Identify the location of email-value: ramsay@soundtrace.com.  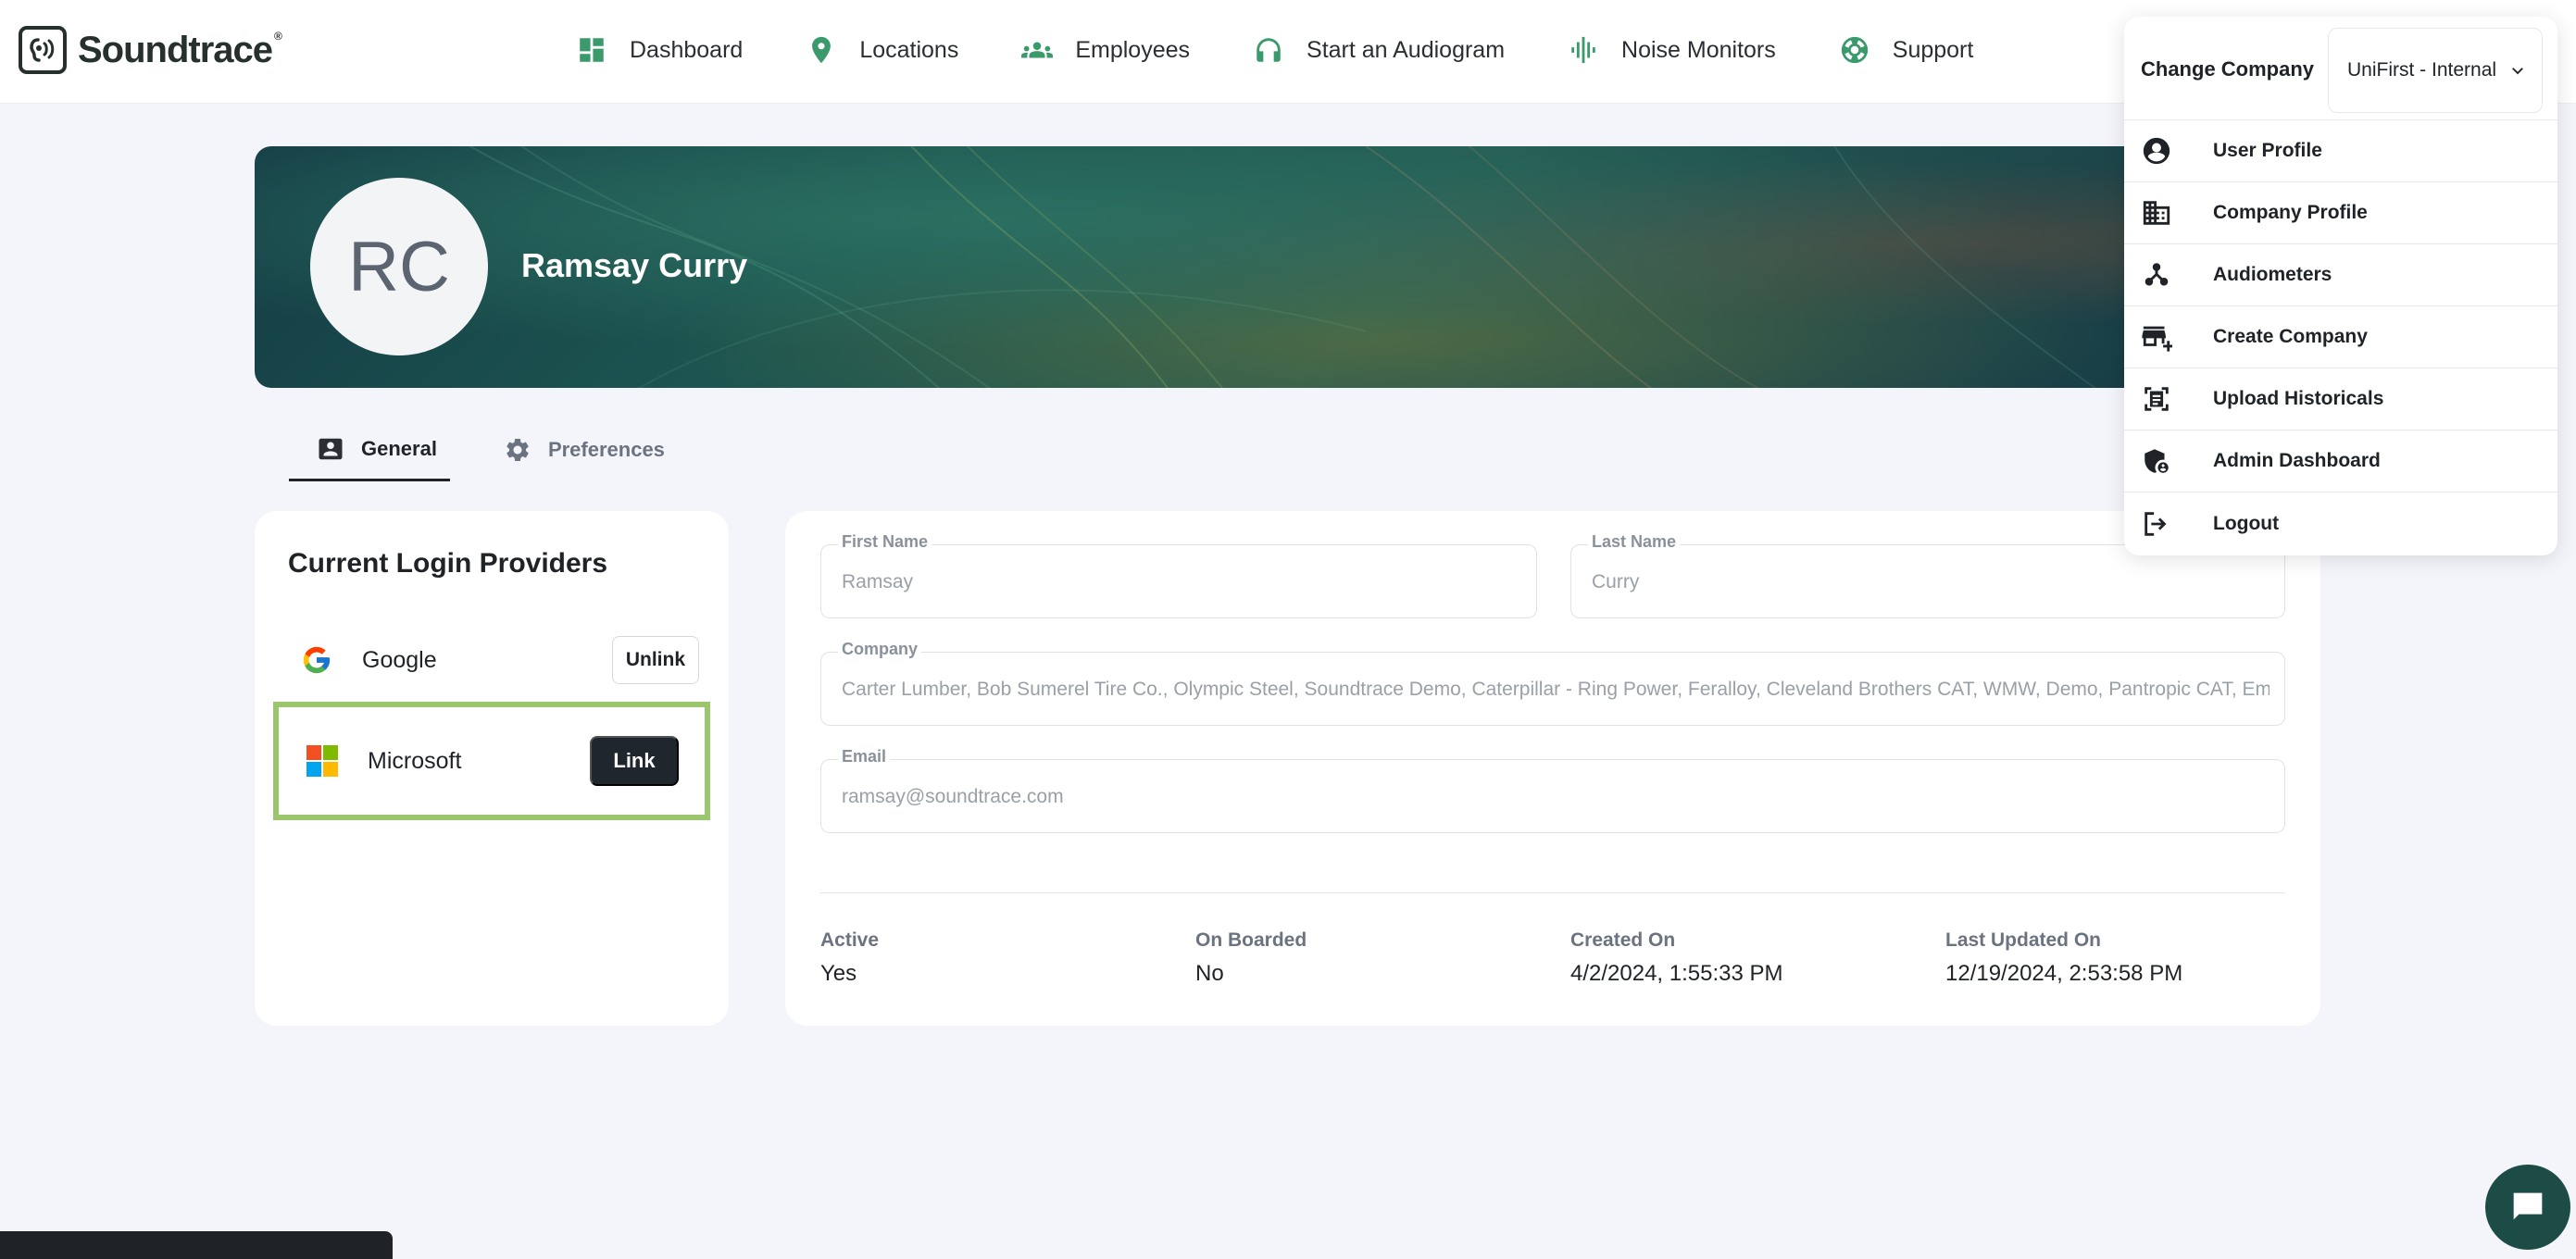
(953, 797).